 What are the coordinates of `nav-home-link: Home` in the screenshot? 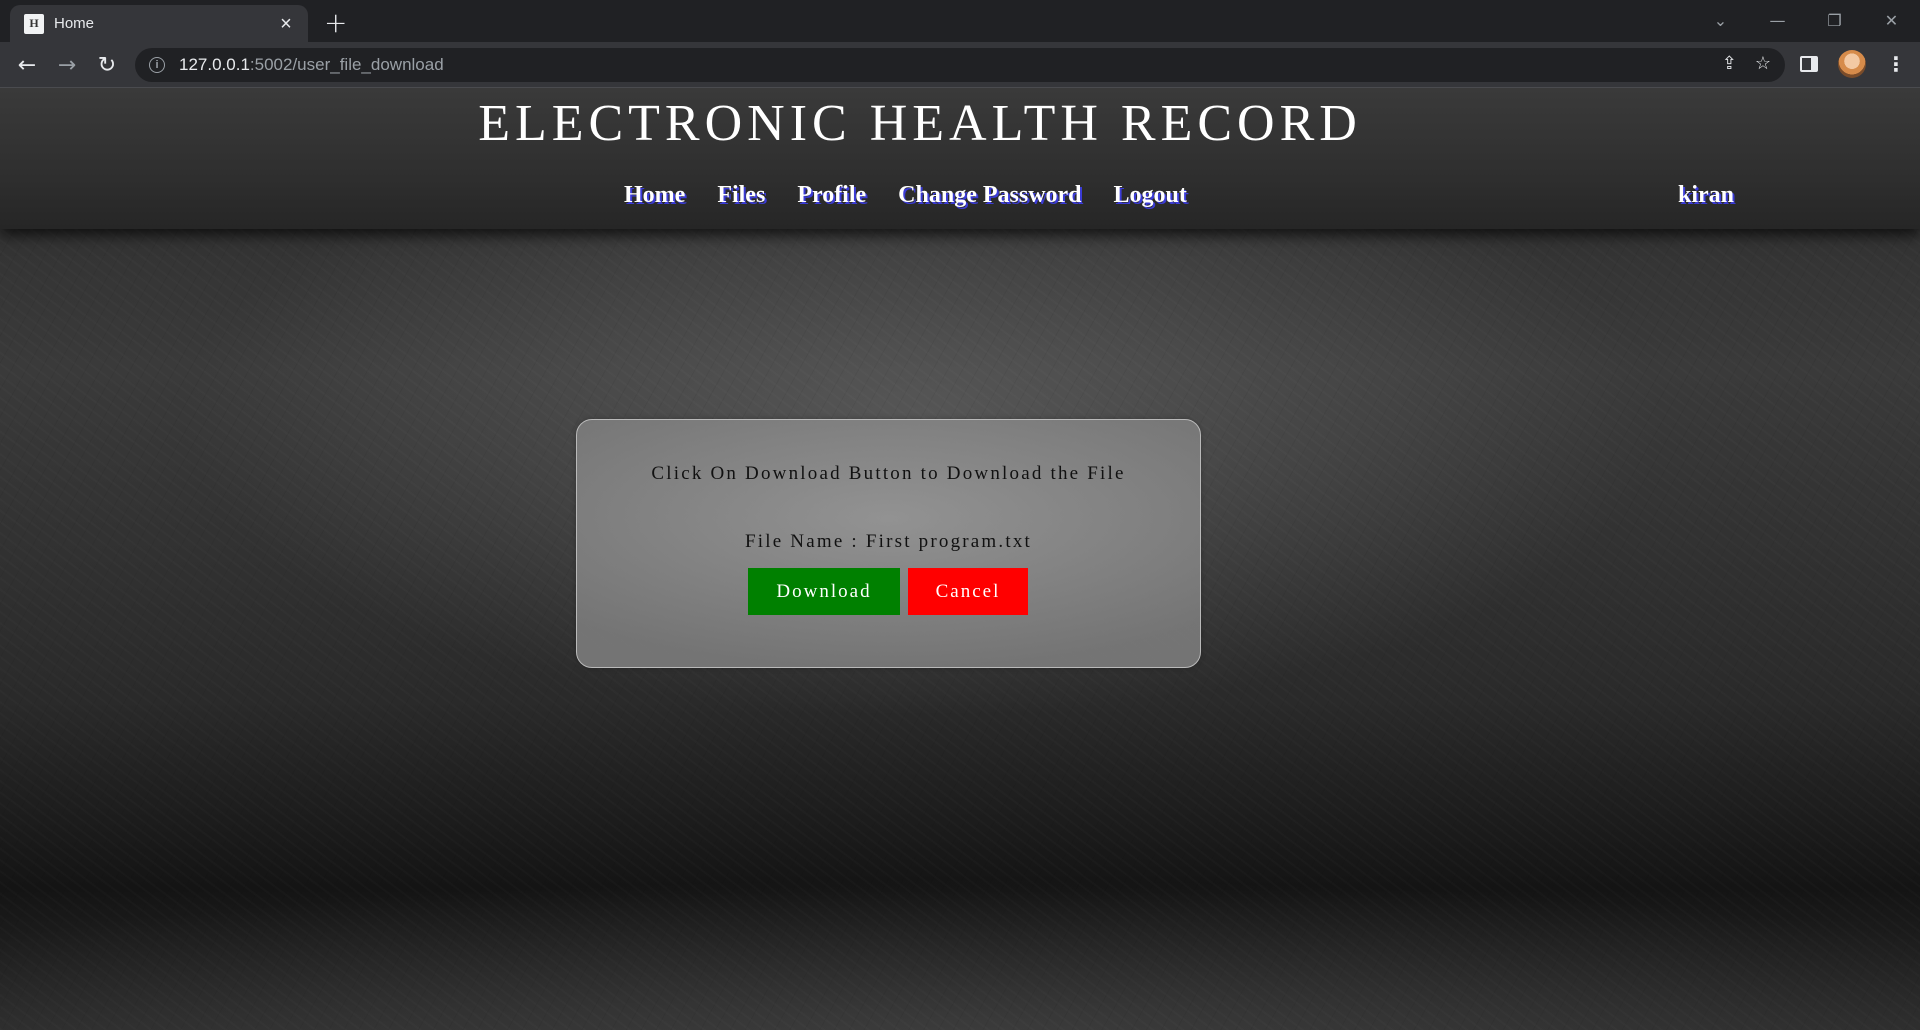 It's located at (654, 195).